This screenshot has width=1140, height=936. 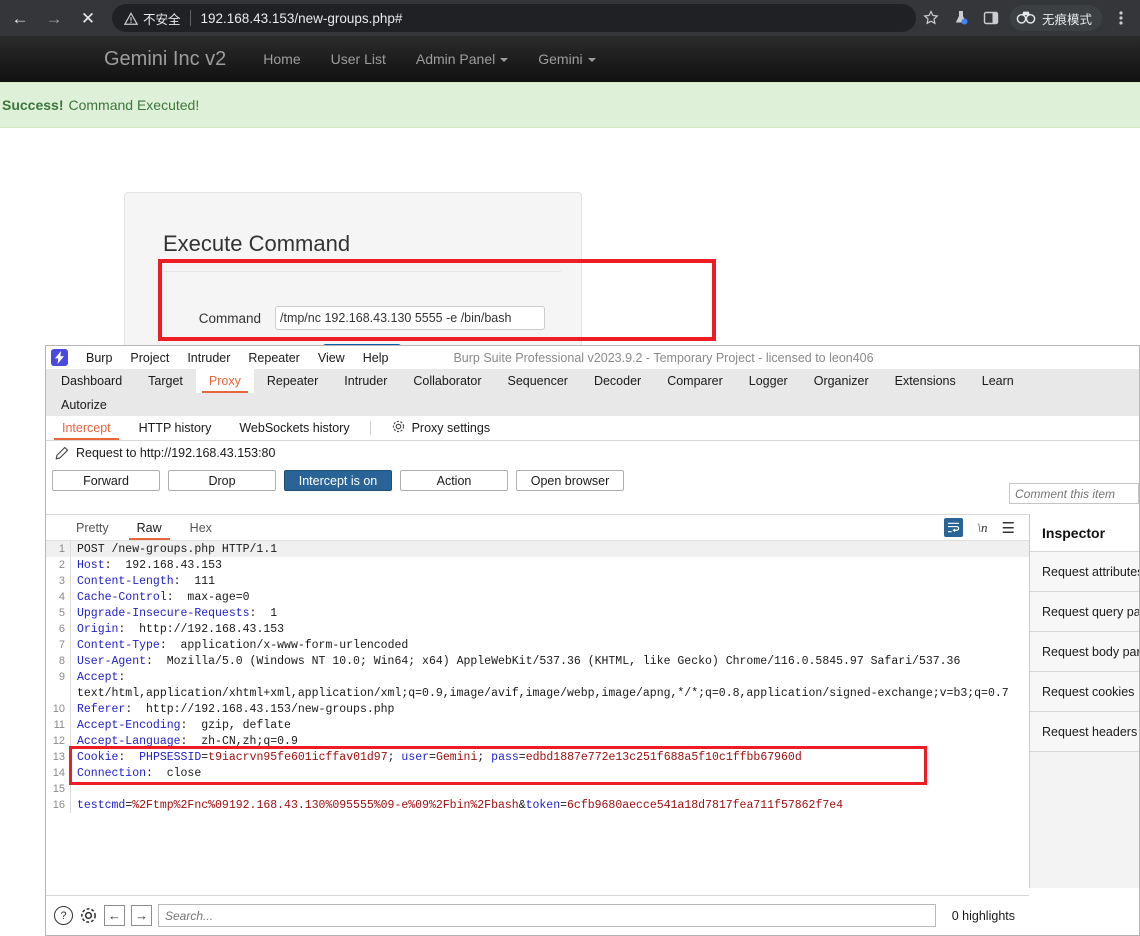 What do you see at coordinates (695, 381) in the screenshot?
I see `tab-comparer: Comparer` at bounding box center [695, 381].